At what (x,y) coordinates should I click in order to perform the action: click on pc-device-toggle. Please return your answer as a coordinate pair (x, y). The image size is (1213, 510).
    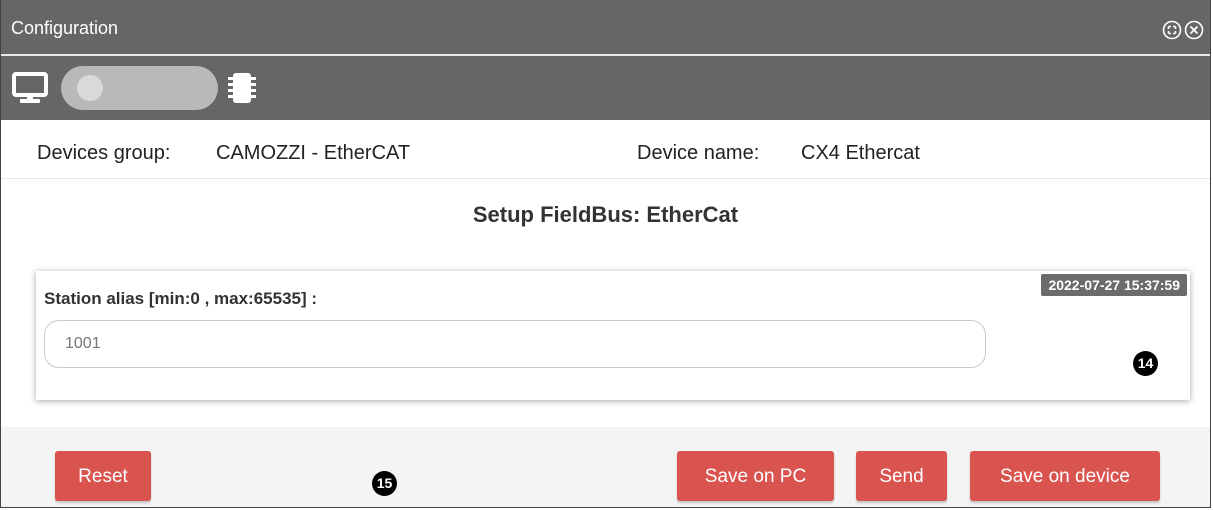
    Looking at the image, I should click on (139, 88).